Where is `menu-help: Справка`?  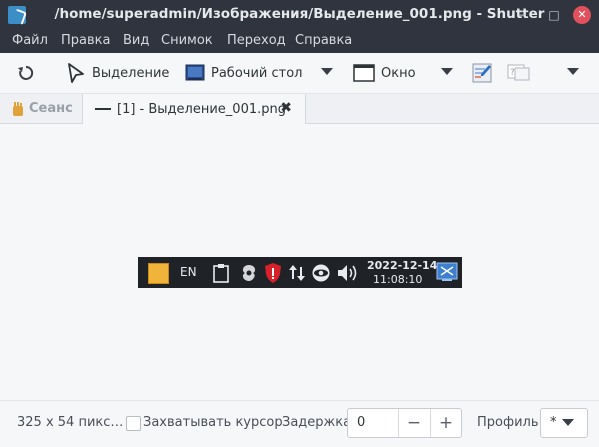 menu-help: Справка is located at coordinates (323, 40).